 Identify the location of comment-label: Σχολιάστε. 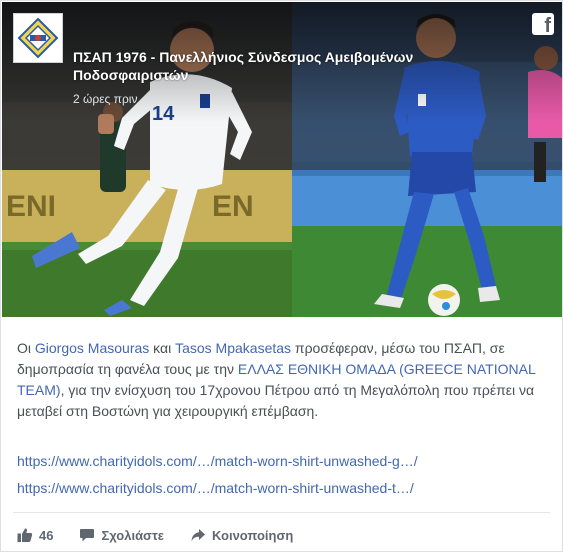
(132, 535).